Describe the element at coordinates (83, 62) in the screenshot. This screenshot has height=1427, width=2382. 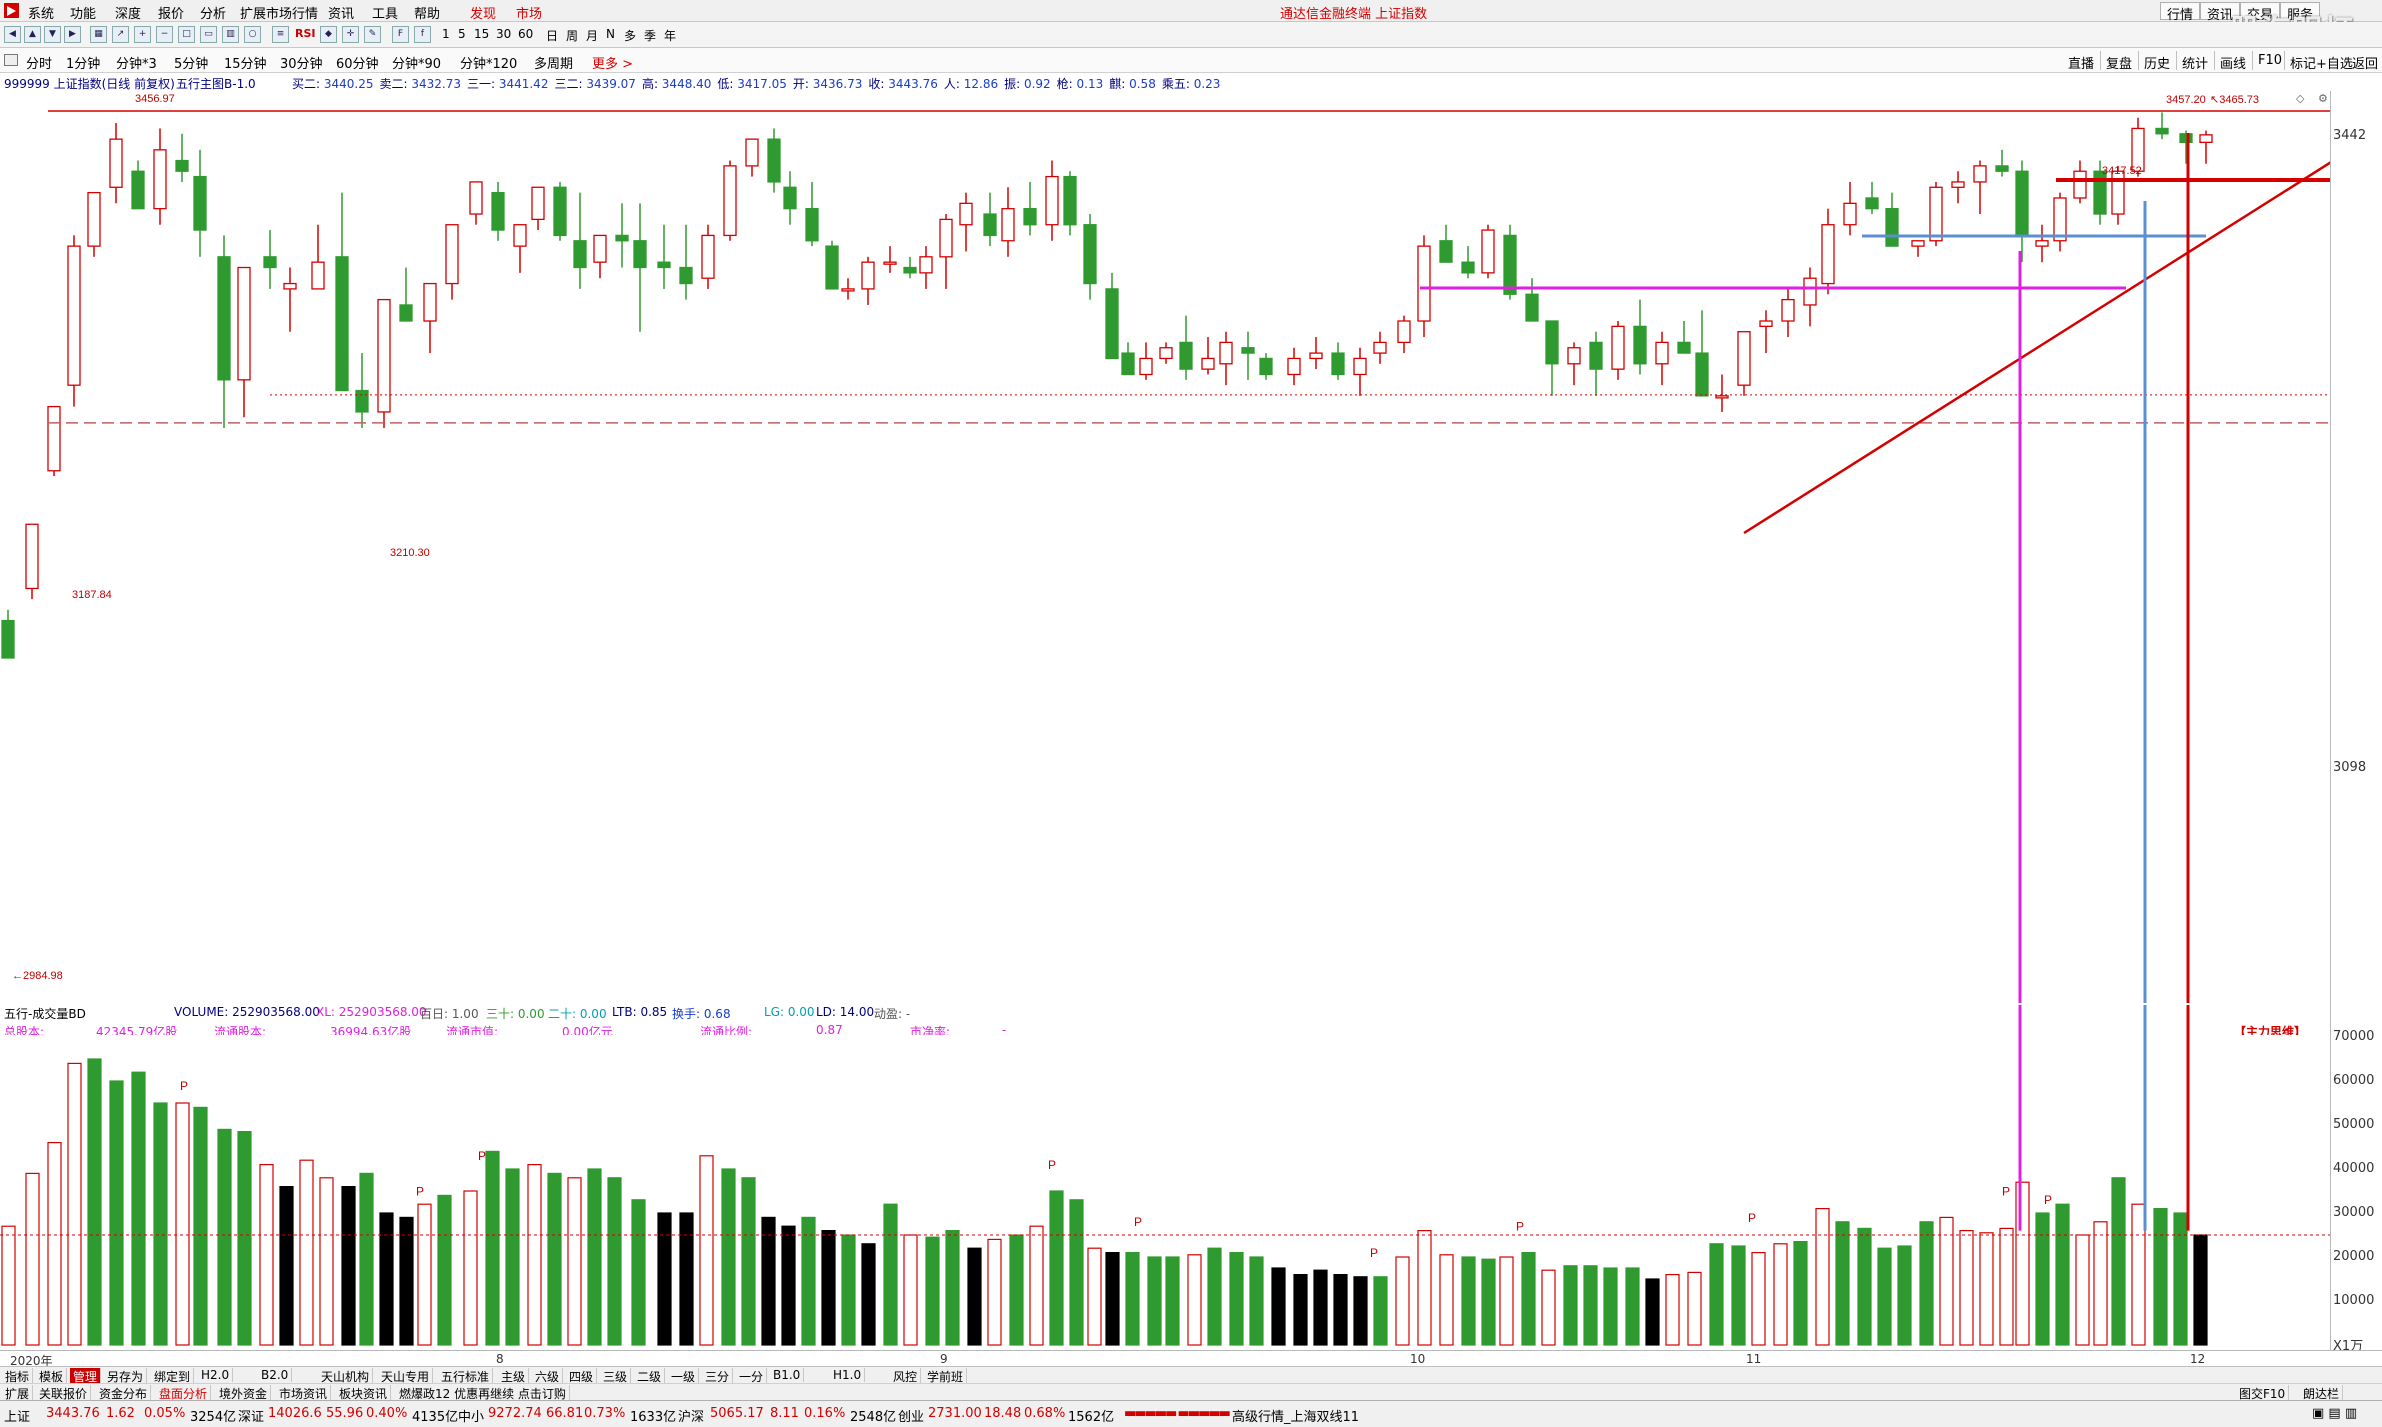
I see `period-tab-1min: 1分钟` at that location.